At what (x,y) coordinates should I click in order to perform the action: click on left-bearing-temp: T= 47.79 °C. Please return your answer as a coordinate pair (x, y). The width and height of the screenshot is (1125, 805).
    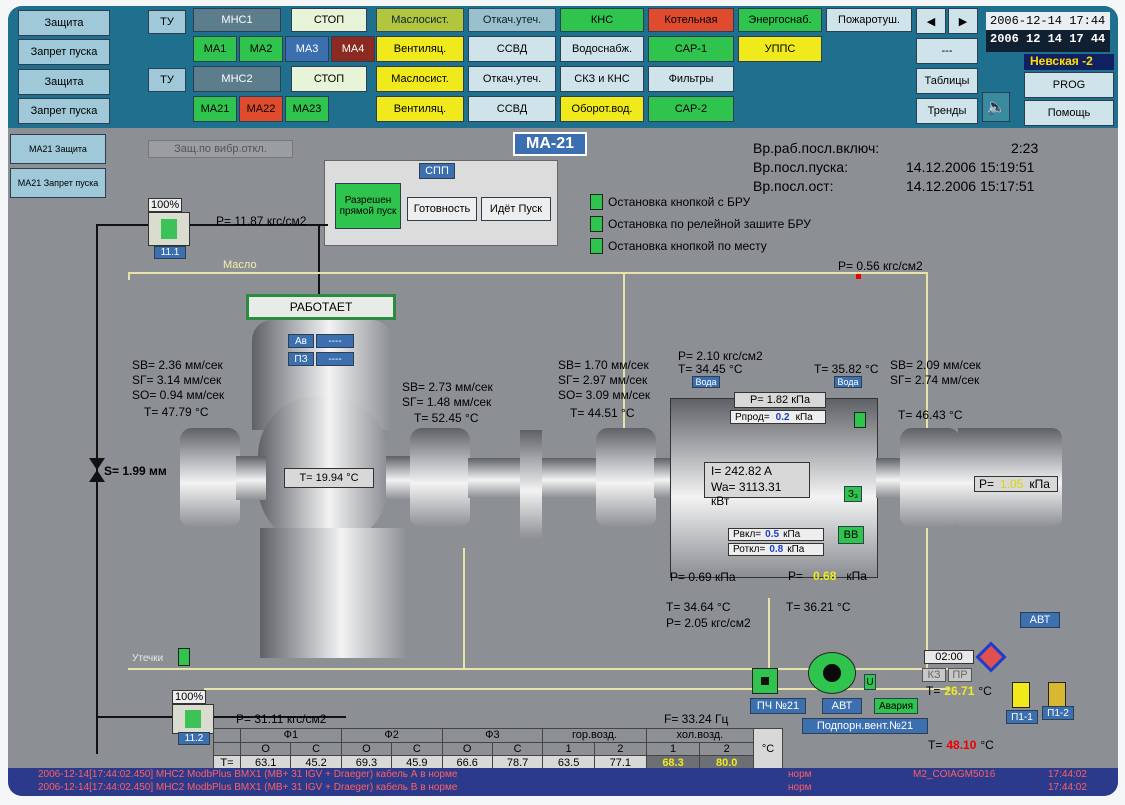
    Looking at the image, I should click on (176, 412).